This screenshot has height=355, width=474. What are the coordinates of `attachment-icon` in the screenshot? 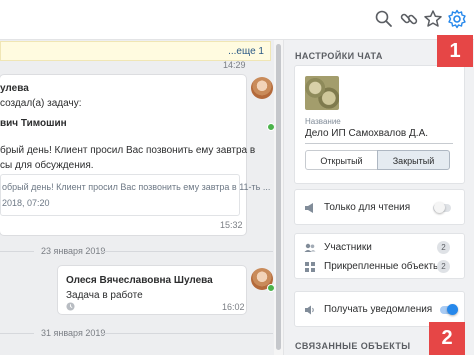 It's located at (310, 267).